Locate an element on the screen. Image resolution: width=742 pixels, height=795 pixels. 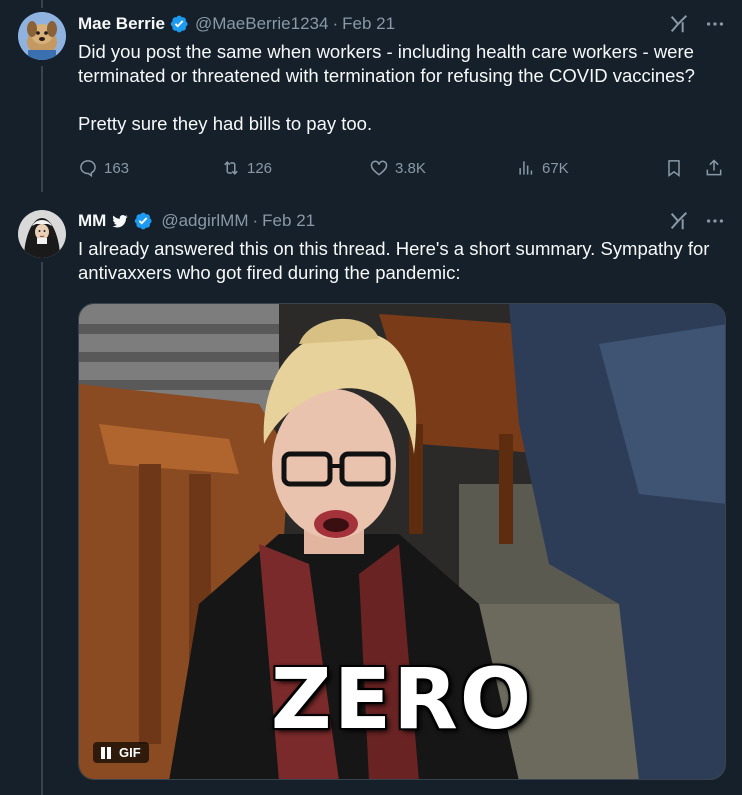
bird-icon is located at coordinates (120, 221).